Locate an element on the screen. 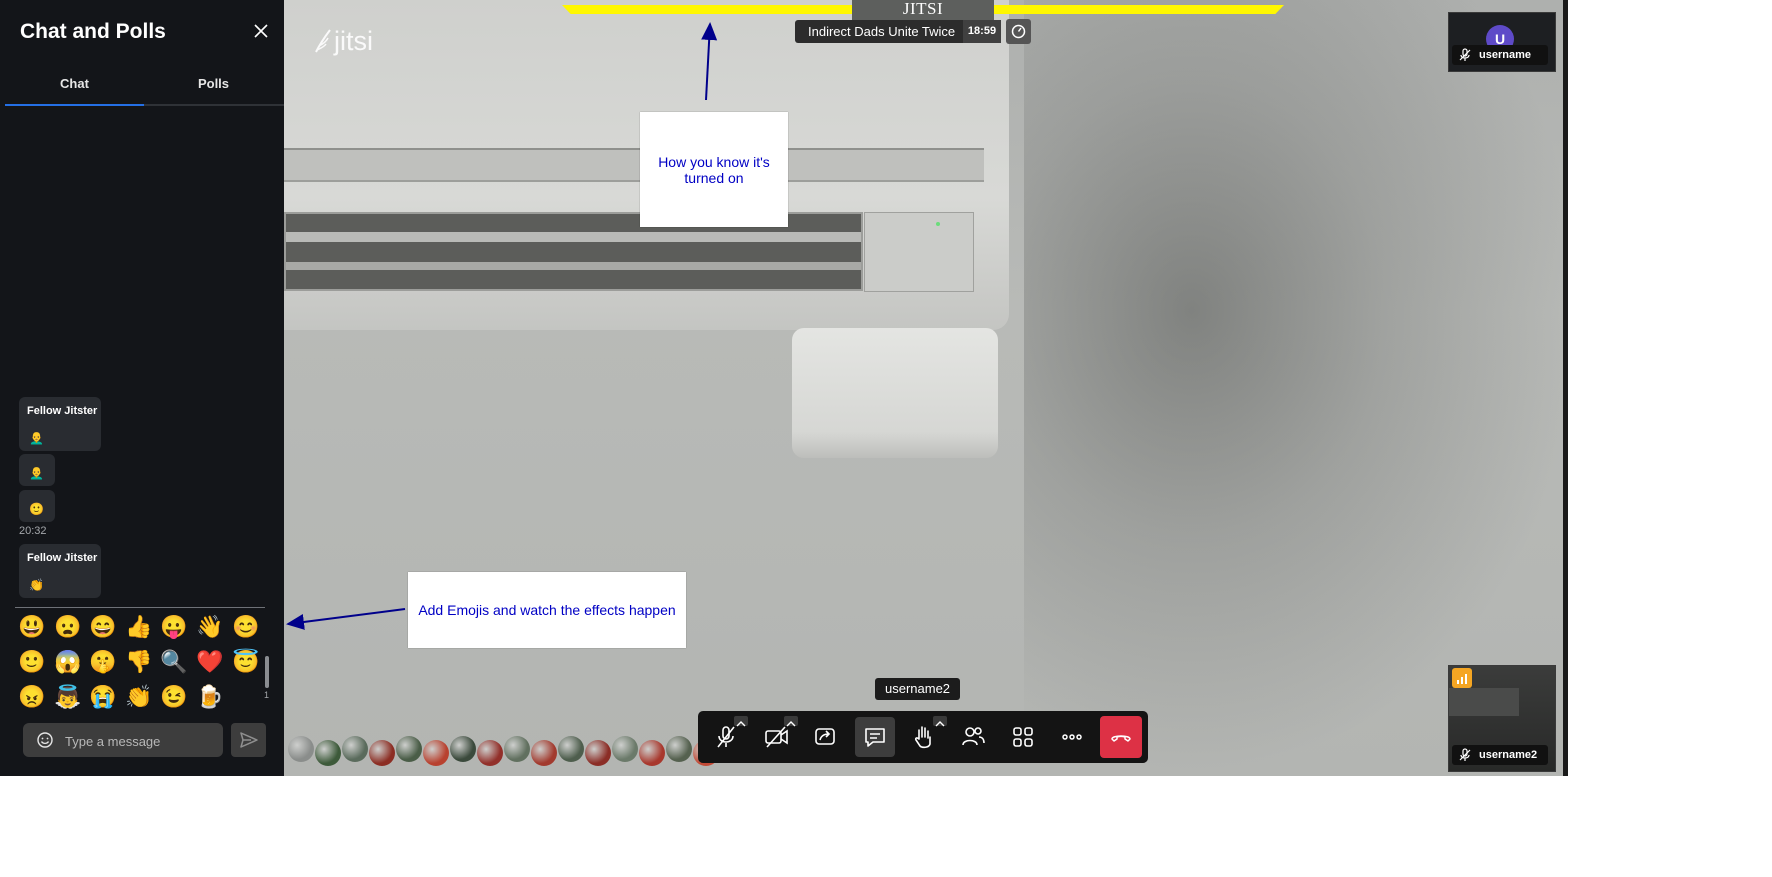 The height and width of the screenshot is (877, 1772). hangup-button is located at coordinates (1121, 737).